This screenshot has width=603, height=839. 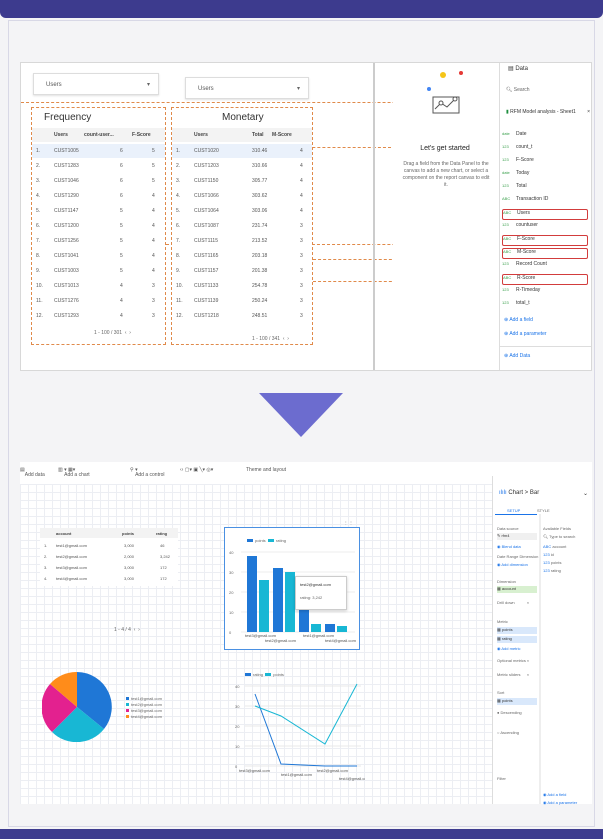 What do you see at coordinates (242, 301) in the screenshot?
I see `table-row: 11. CUST1139 250.24 3` at bounding box center [242, 301].